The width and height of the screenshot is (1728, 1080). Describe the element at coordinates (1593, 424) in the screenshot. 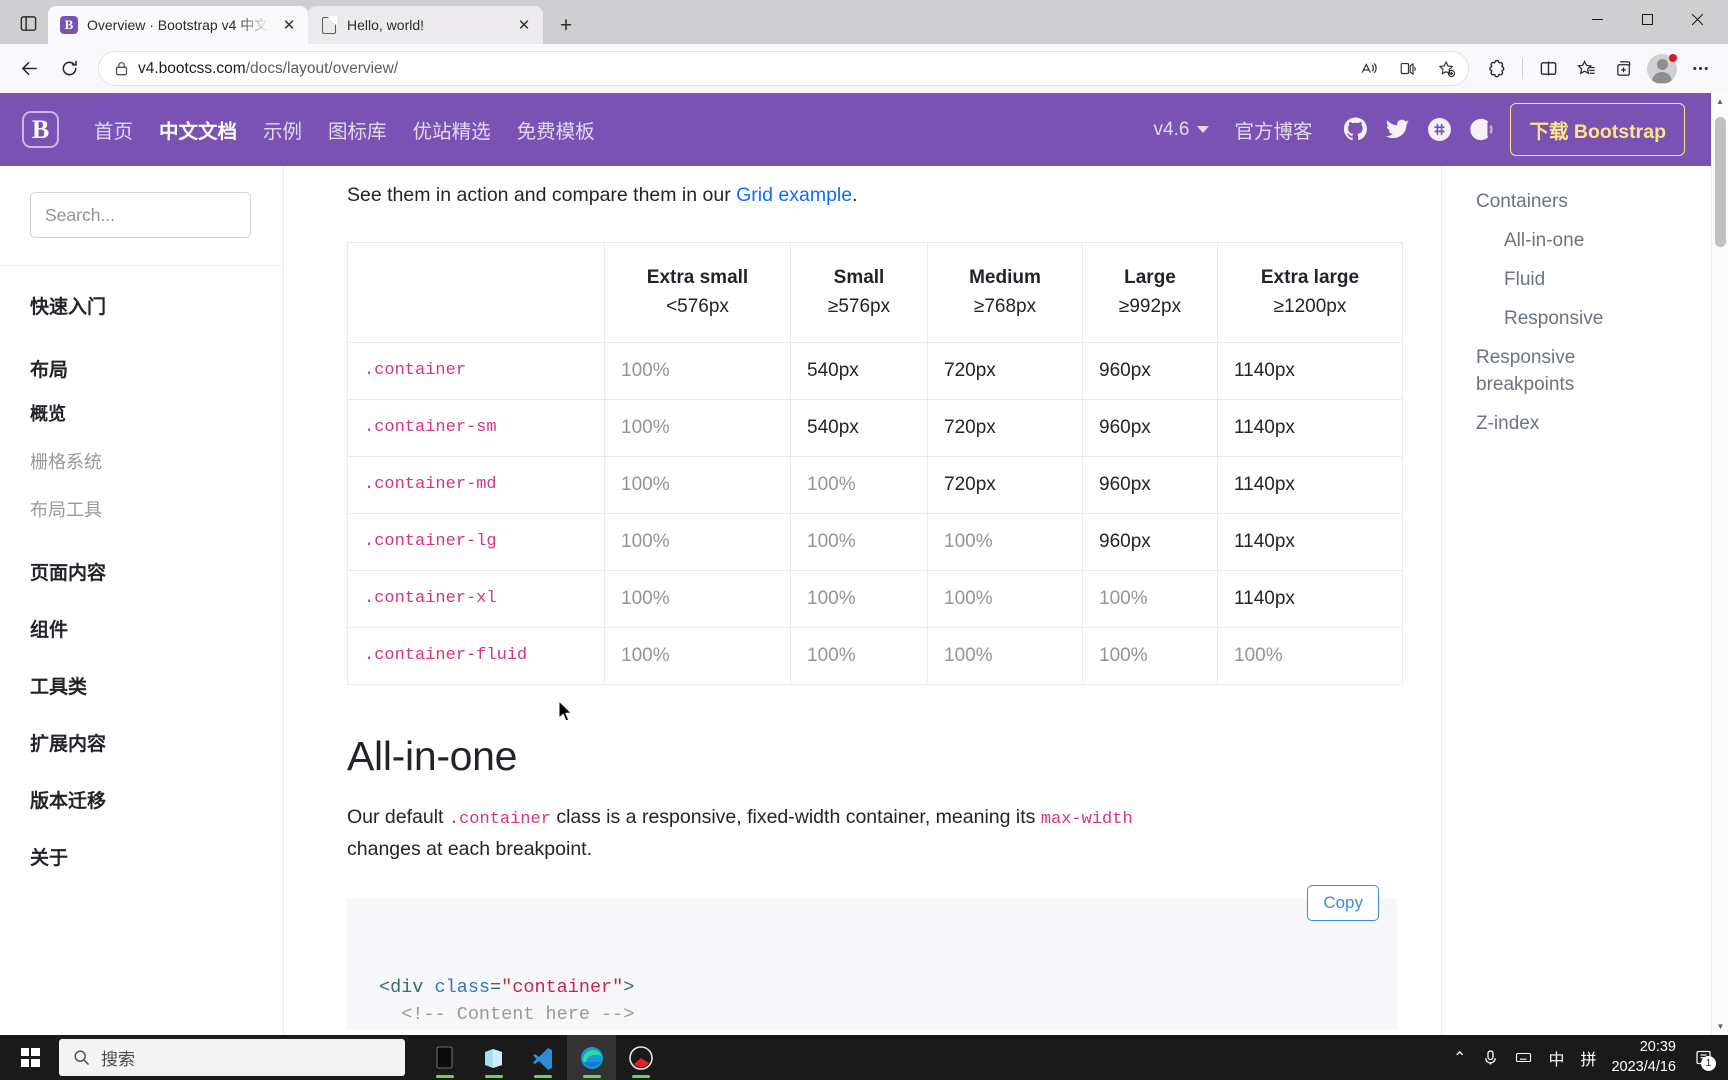

I see `toc-item-z-index: Z-index` at that location.